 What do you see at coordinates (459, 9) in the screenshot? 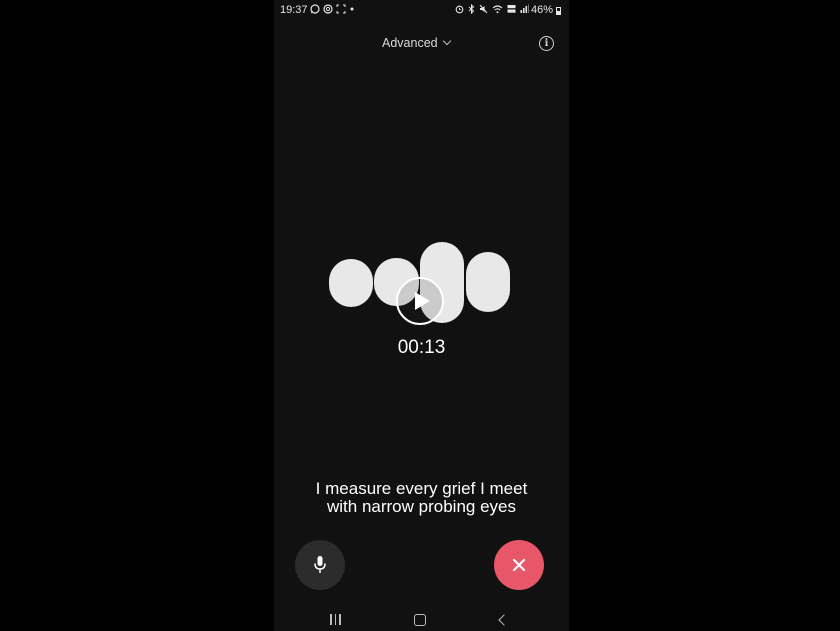
I see `alarm-icon` at bounding box center [459, 9].